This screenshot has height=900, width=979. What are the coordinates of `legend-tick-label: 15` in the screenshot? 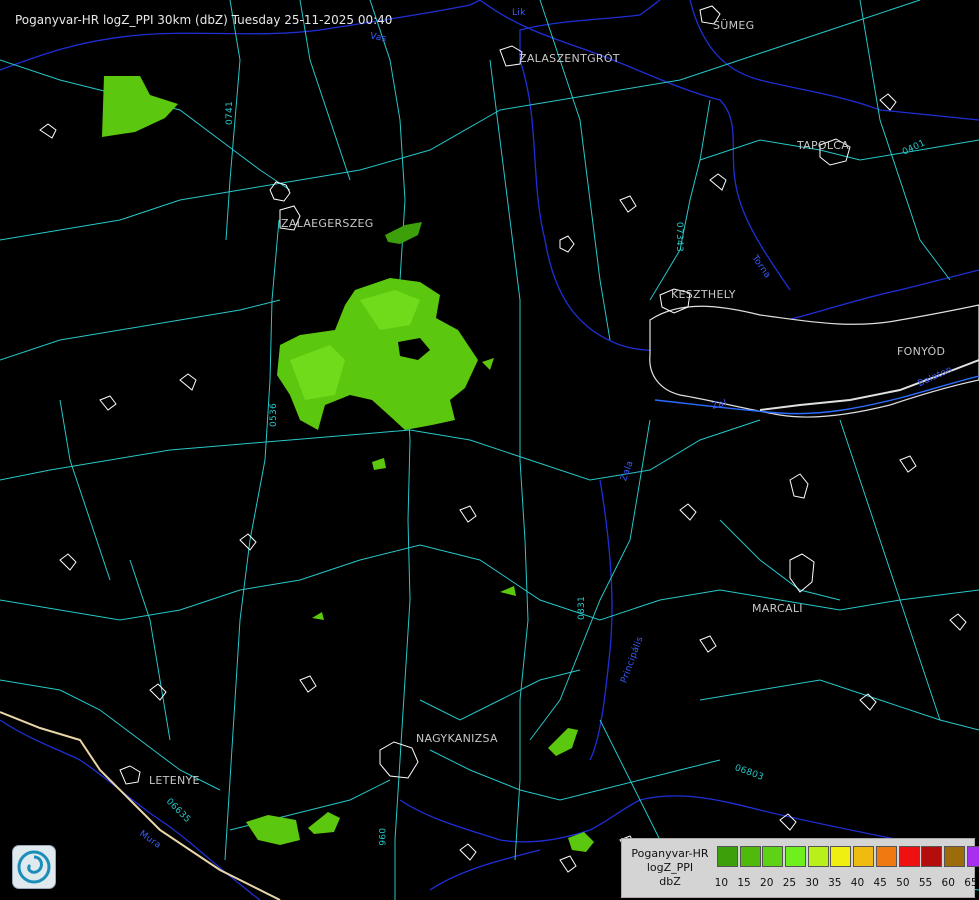 It's located at (744, 883).